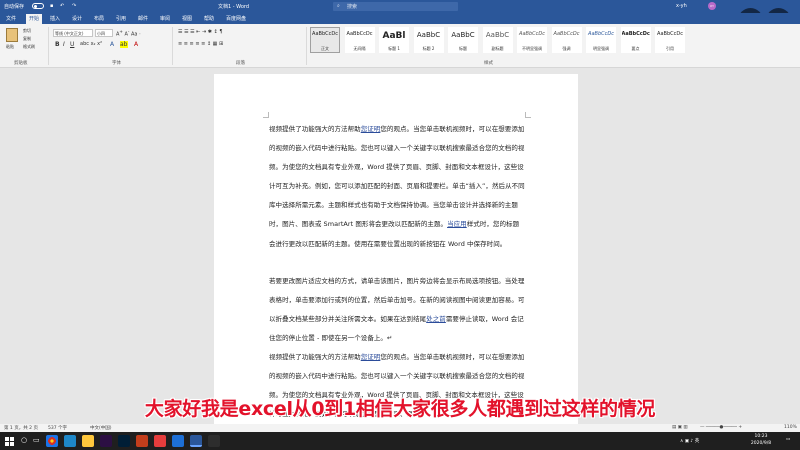 This screenshot has height=450, width=800. What do you see at coordinates (38, 6) in the screenshot?
I see `autosave-toggle` at bounding box center [38, 6].